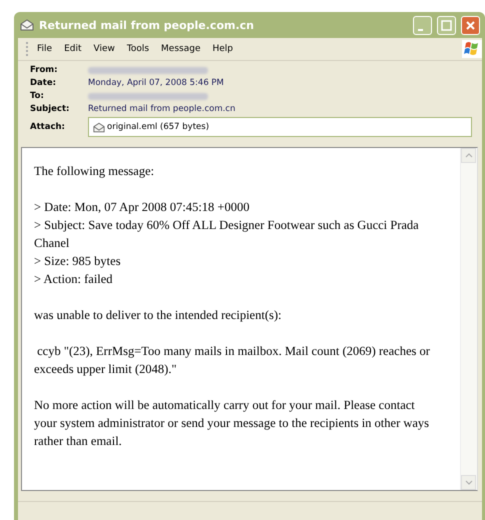  What do you see at coordinates (472, 49) in the screenshot?
I see `windows-flag-icon` at bounding box center [472, 49].